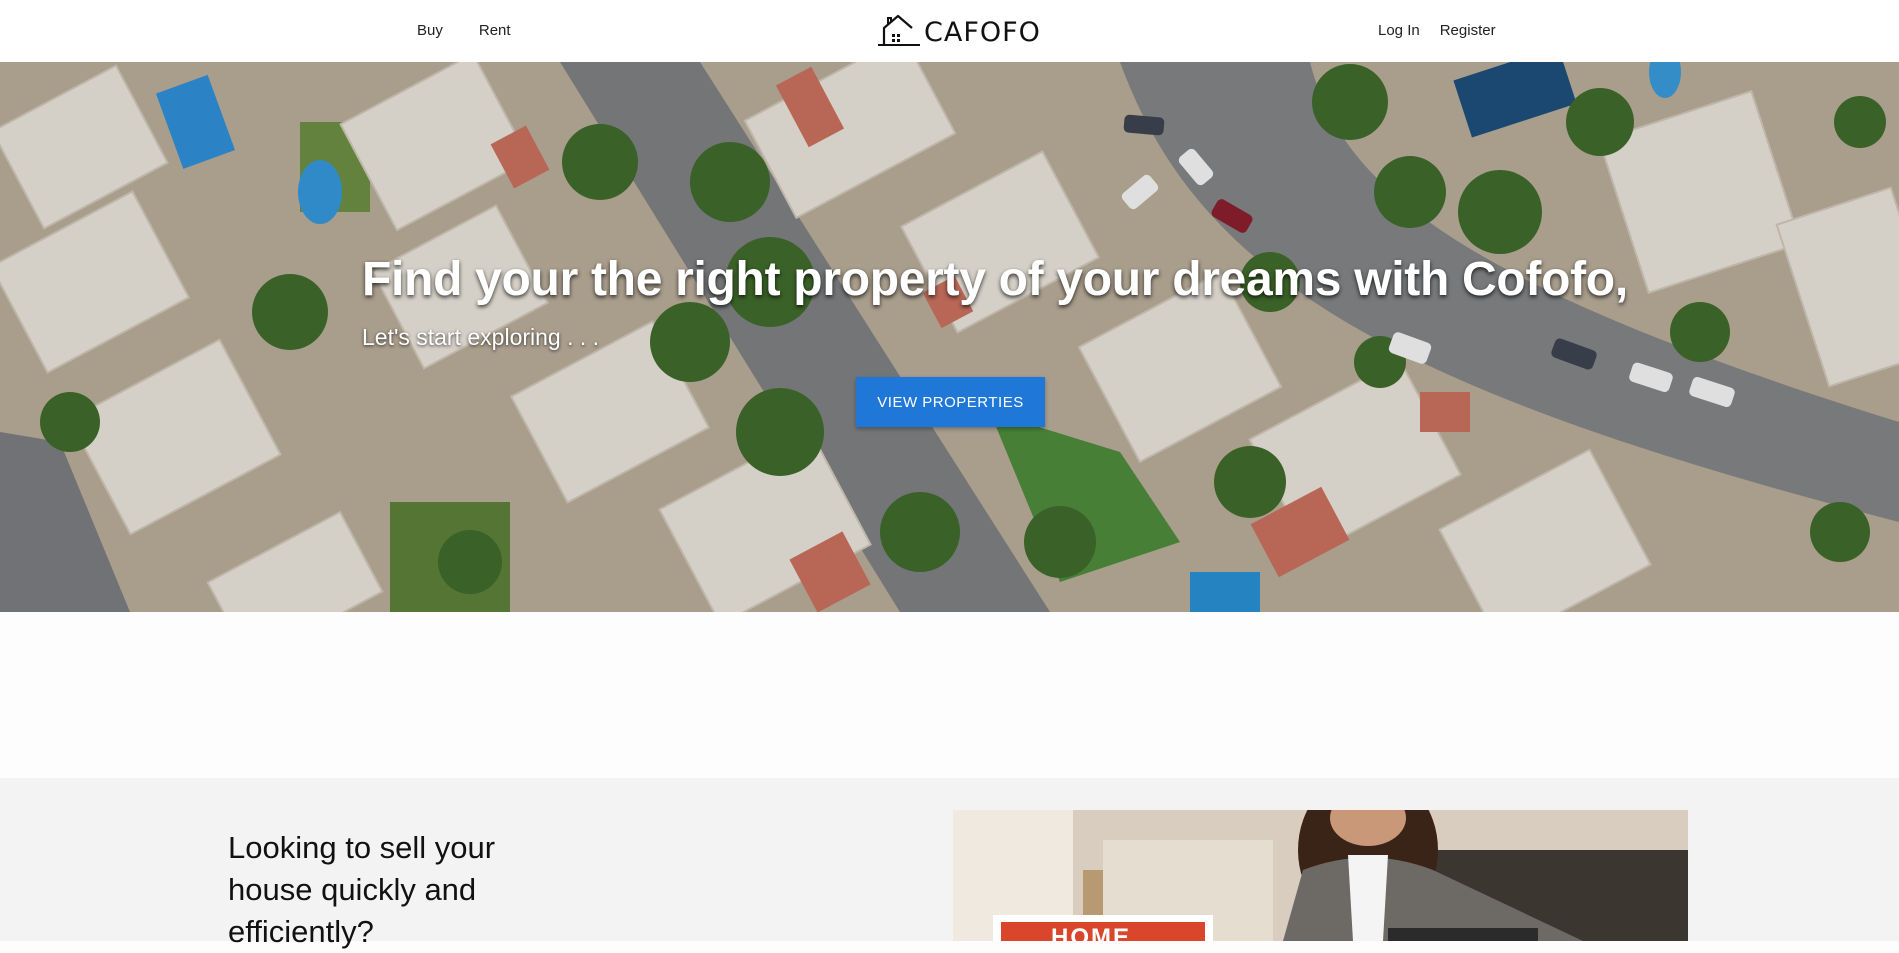 Image resolution: width=1899 pixels, height=953 pixels. Describe the element at coordinates (1468, 30) in the screenshot. I see `register-link: Register` at that location.